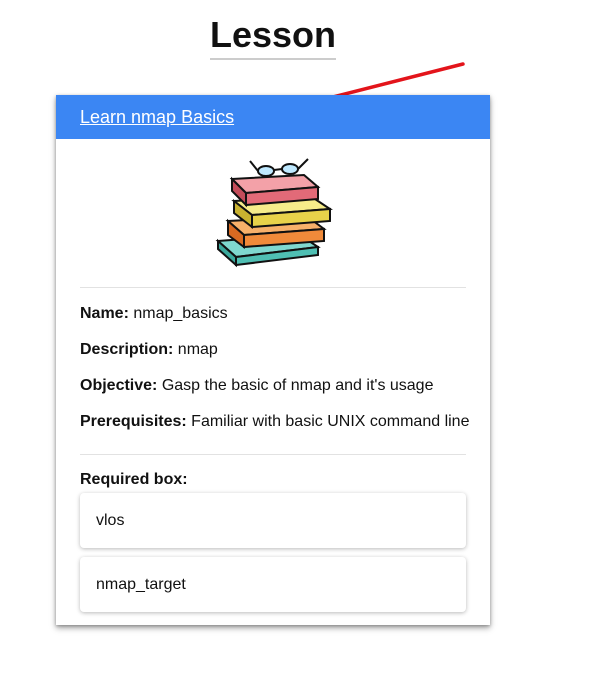  Describe the element at coordinates (273, 520) in the screenshot. I see `required-box-item: vlos` at that location.